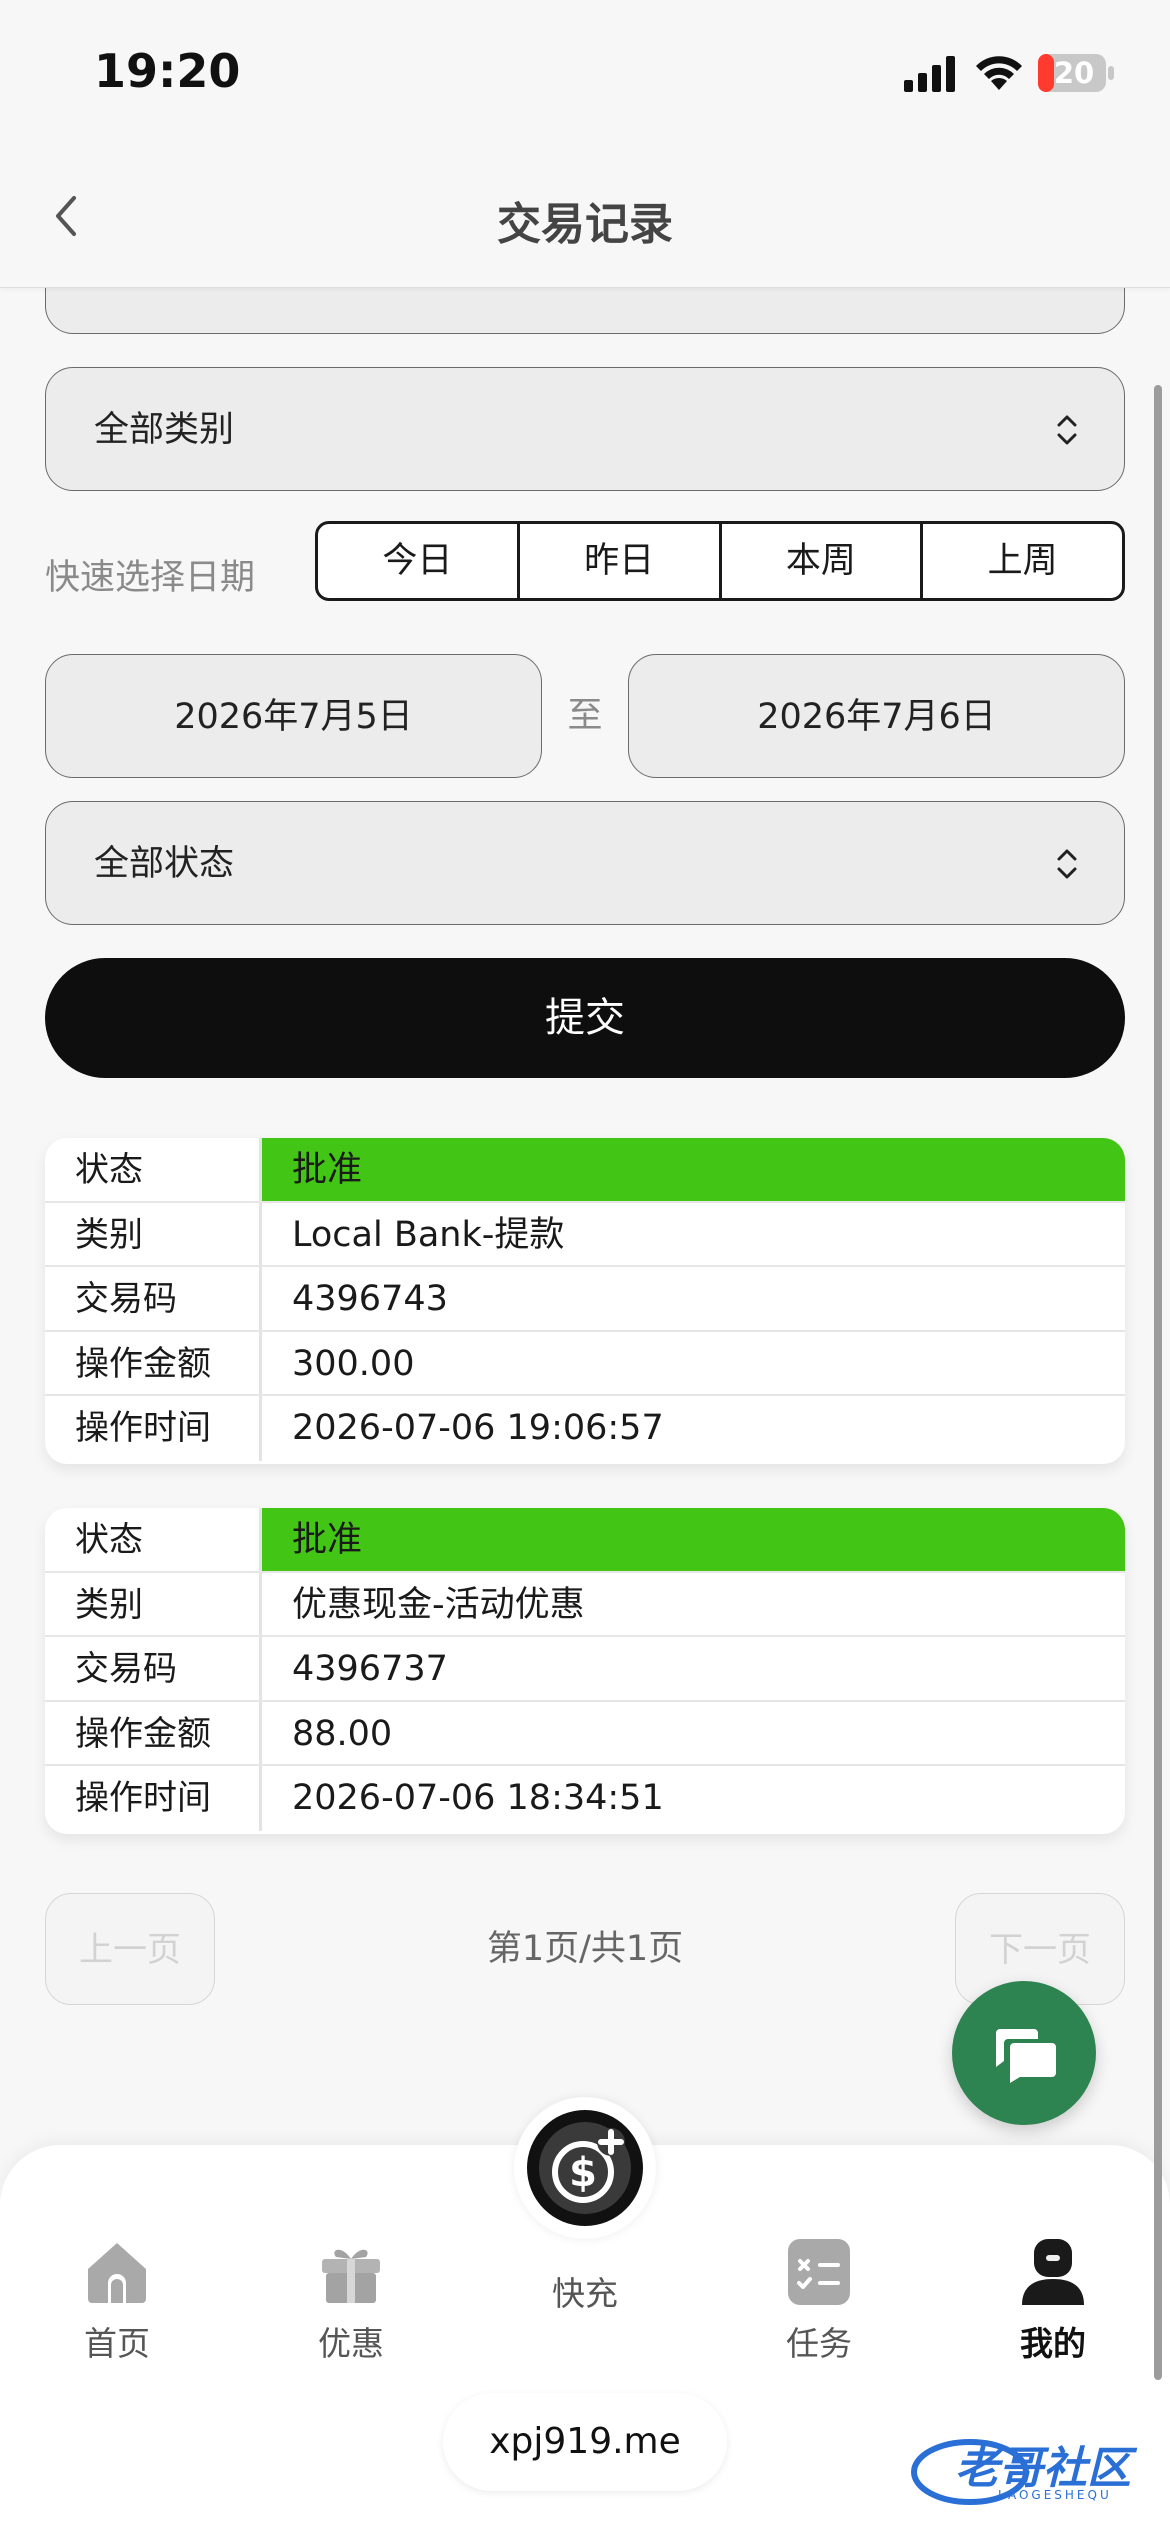  What do you see at coordinates (342, 1733) in the screenshot?
I see `record-amount: 88.00` at bounding box center [342, 1733].